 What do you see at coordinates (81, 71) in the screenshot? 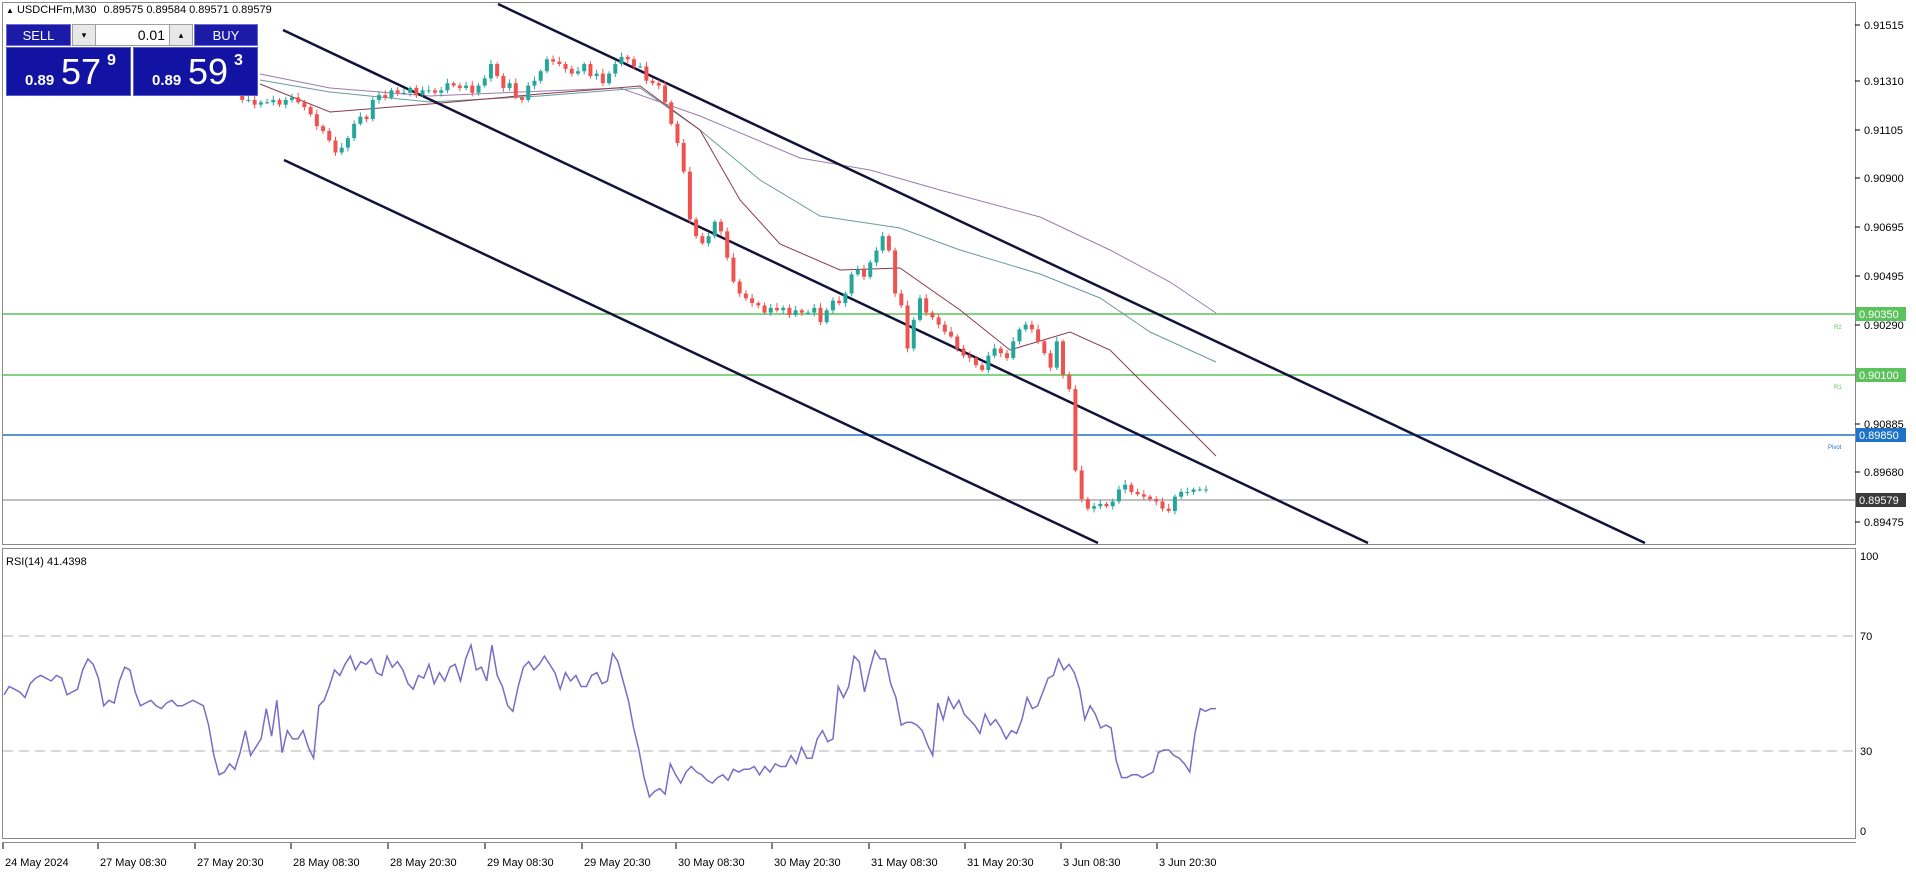
I see `sell-price-big: 57` at bounding box center [81, 71].